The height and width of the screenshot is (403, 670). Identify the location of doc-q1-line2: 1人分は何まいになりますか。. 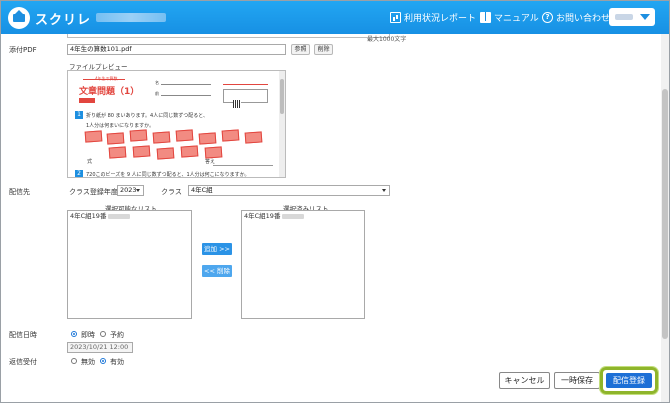
(120, 126).